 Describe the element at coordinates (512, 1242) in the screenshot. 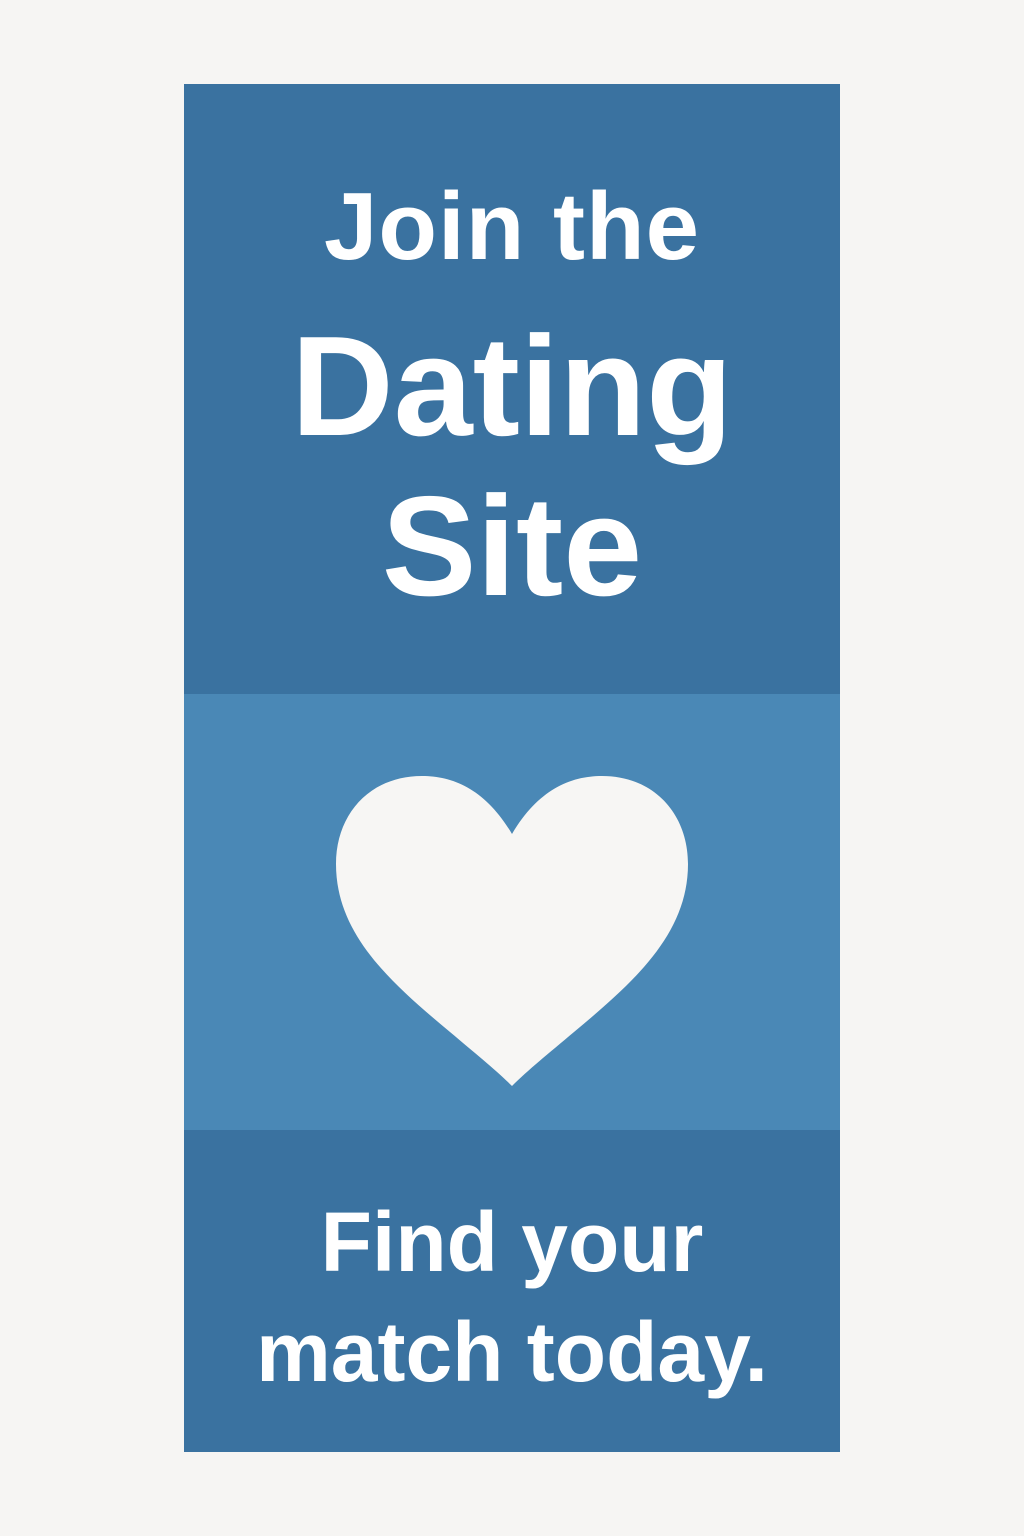

I see `tagline-line-find-your: Find your` at that location.